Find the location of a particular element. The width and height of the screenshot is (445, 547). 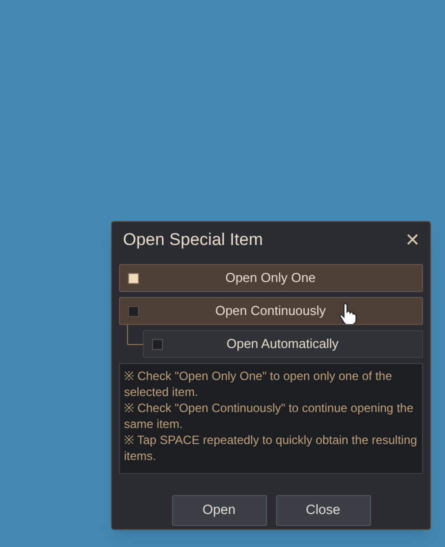

note-text: ※ Check "Open Only One" to open only one of the selected item. is located at coordinates (259, 384).